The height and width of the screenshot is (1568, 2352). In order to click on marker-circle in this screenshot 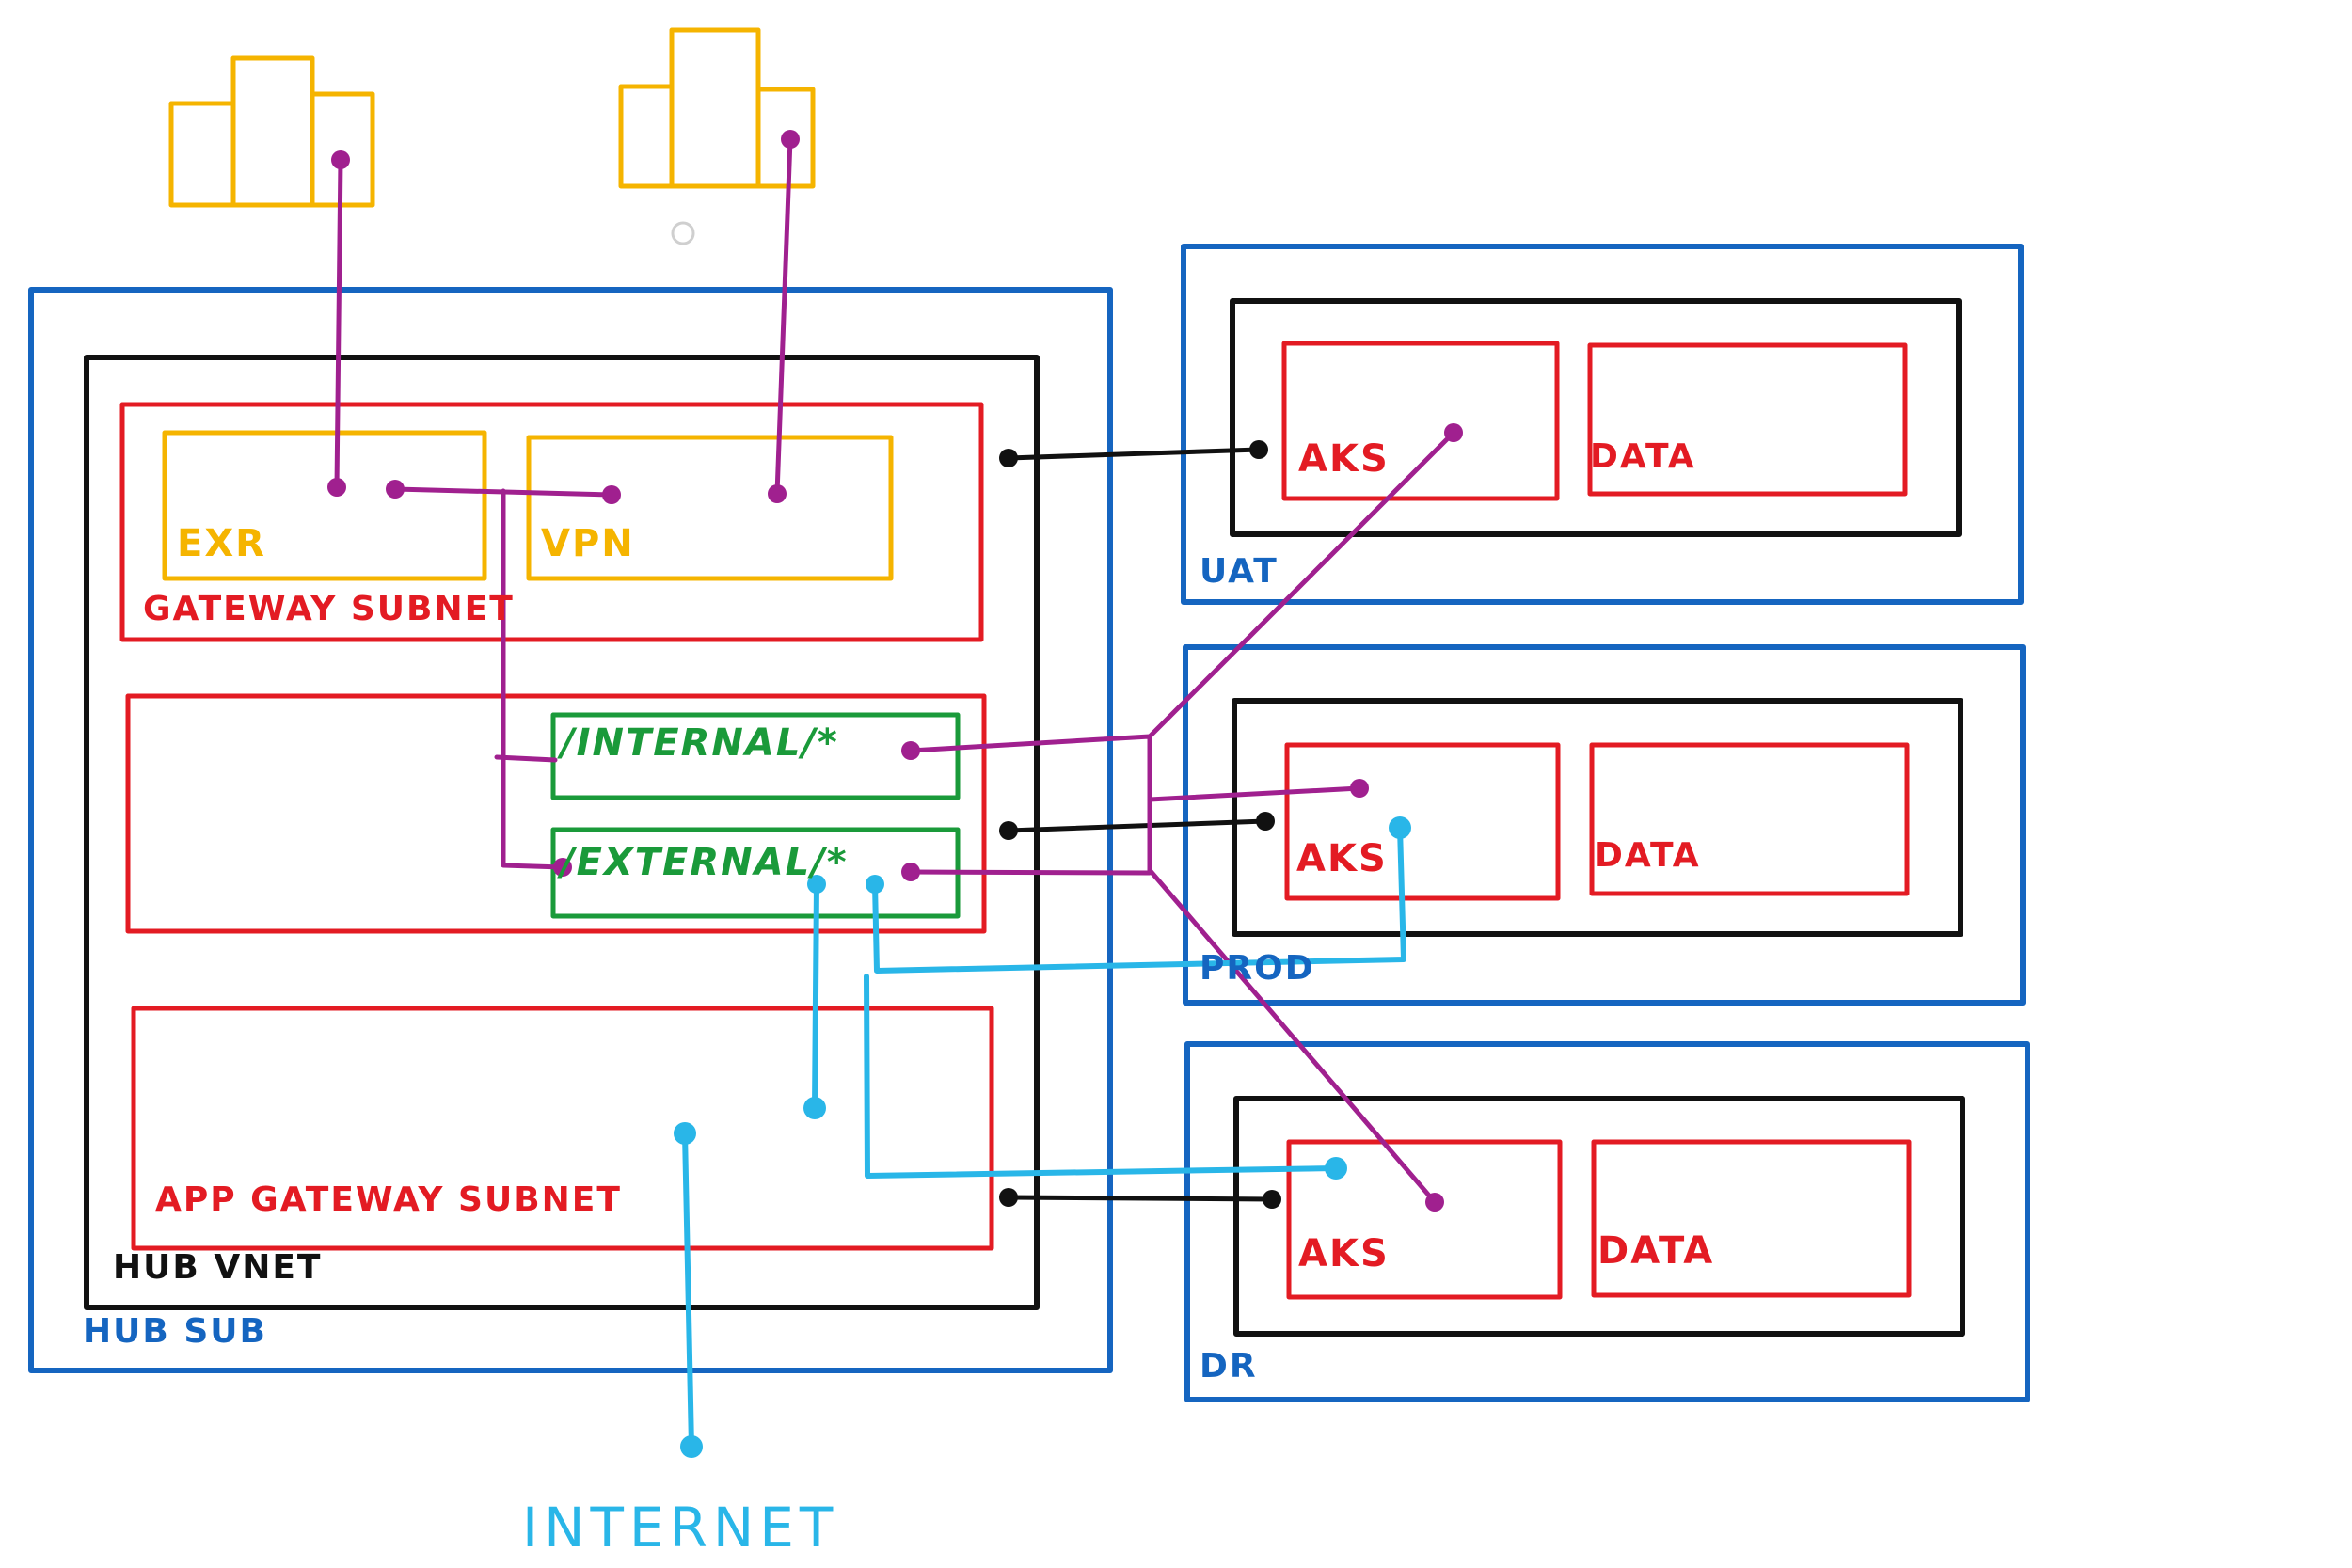, I will do `click(683, 233)`.